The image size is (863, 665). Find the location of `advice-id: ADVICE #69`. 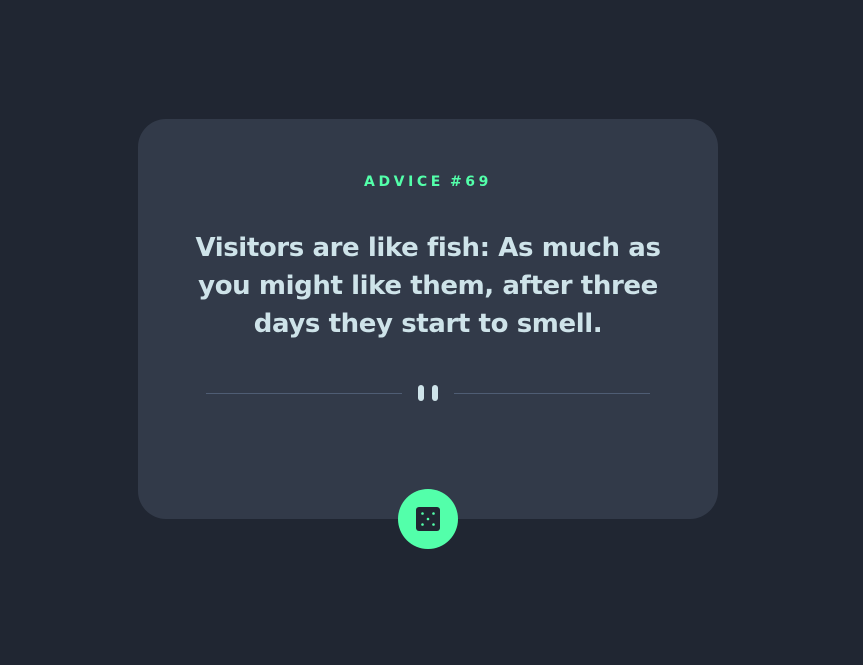

advice-id: ADVICE #69 is located at coordinates (428, 182).